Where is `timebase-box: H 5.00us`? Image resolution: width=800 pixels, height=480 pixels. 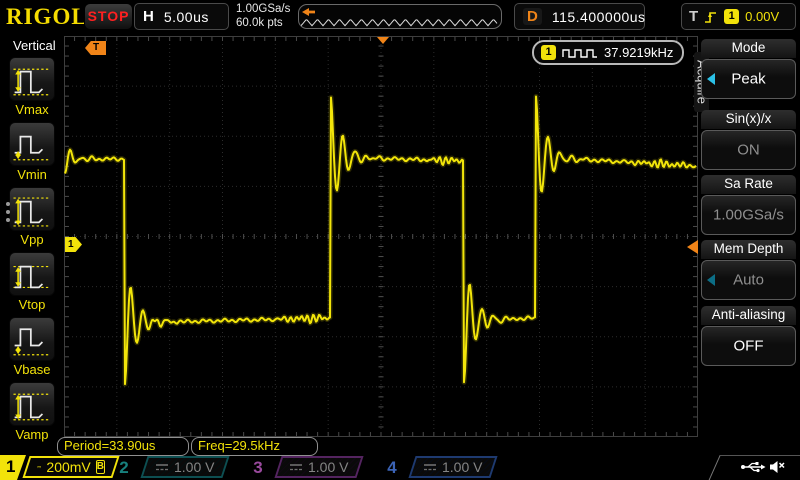
timebase-box: H 5.00us is located at coordinates (181, 16).